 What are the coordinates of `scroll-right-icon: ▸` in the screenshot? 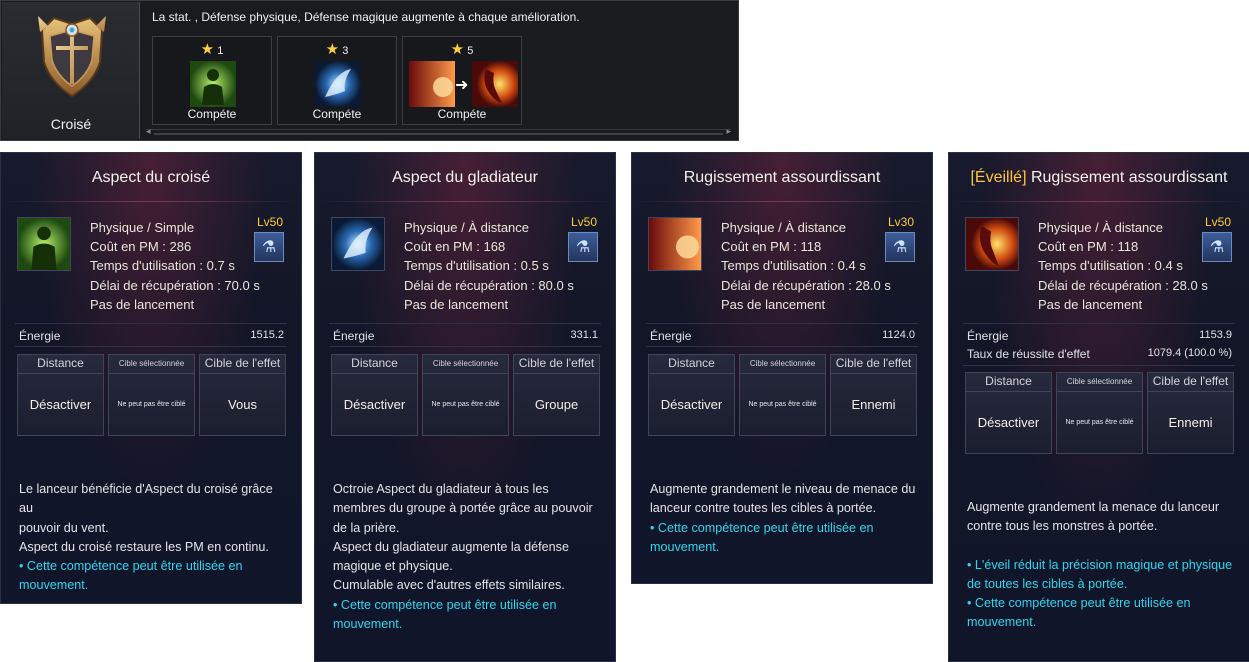 It's located at (728, 131).